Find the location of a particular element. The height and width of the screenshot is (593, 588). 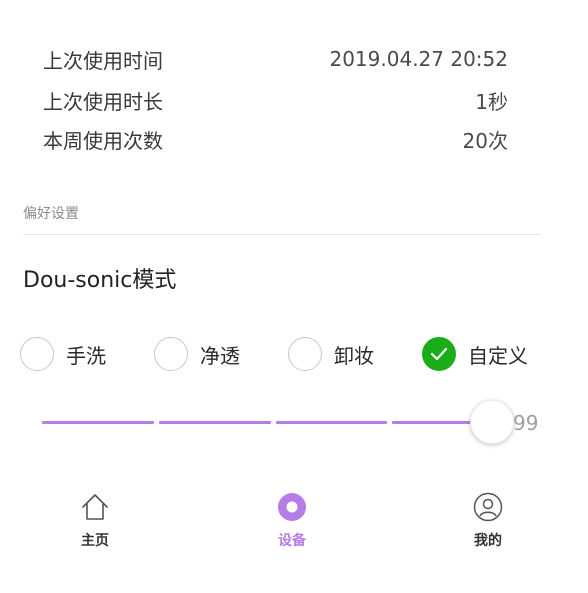

intensity-slider is located at coordinates (278, 423).